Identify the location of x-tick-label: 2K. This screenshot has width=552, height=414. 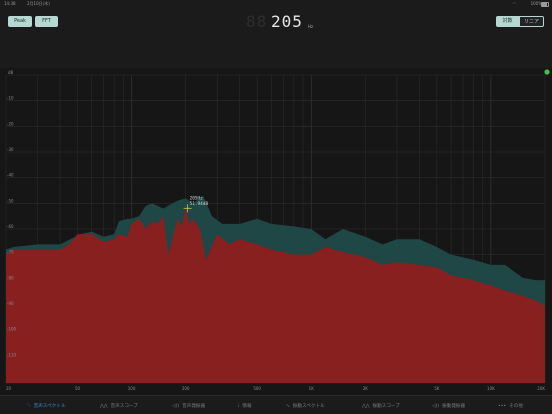
(366, 388).